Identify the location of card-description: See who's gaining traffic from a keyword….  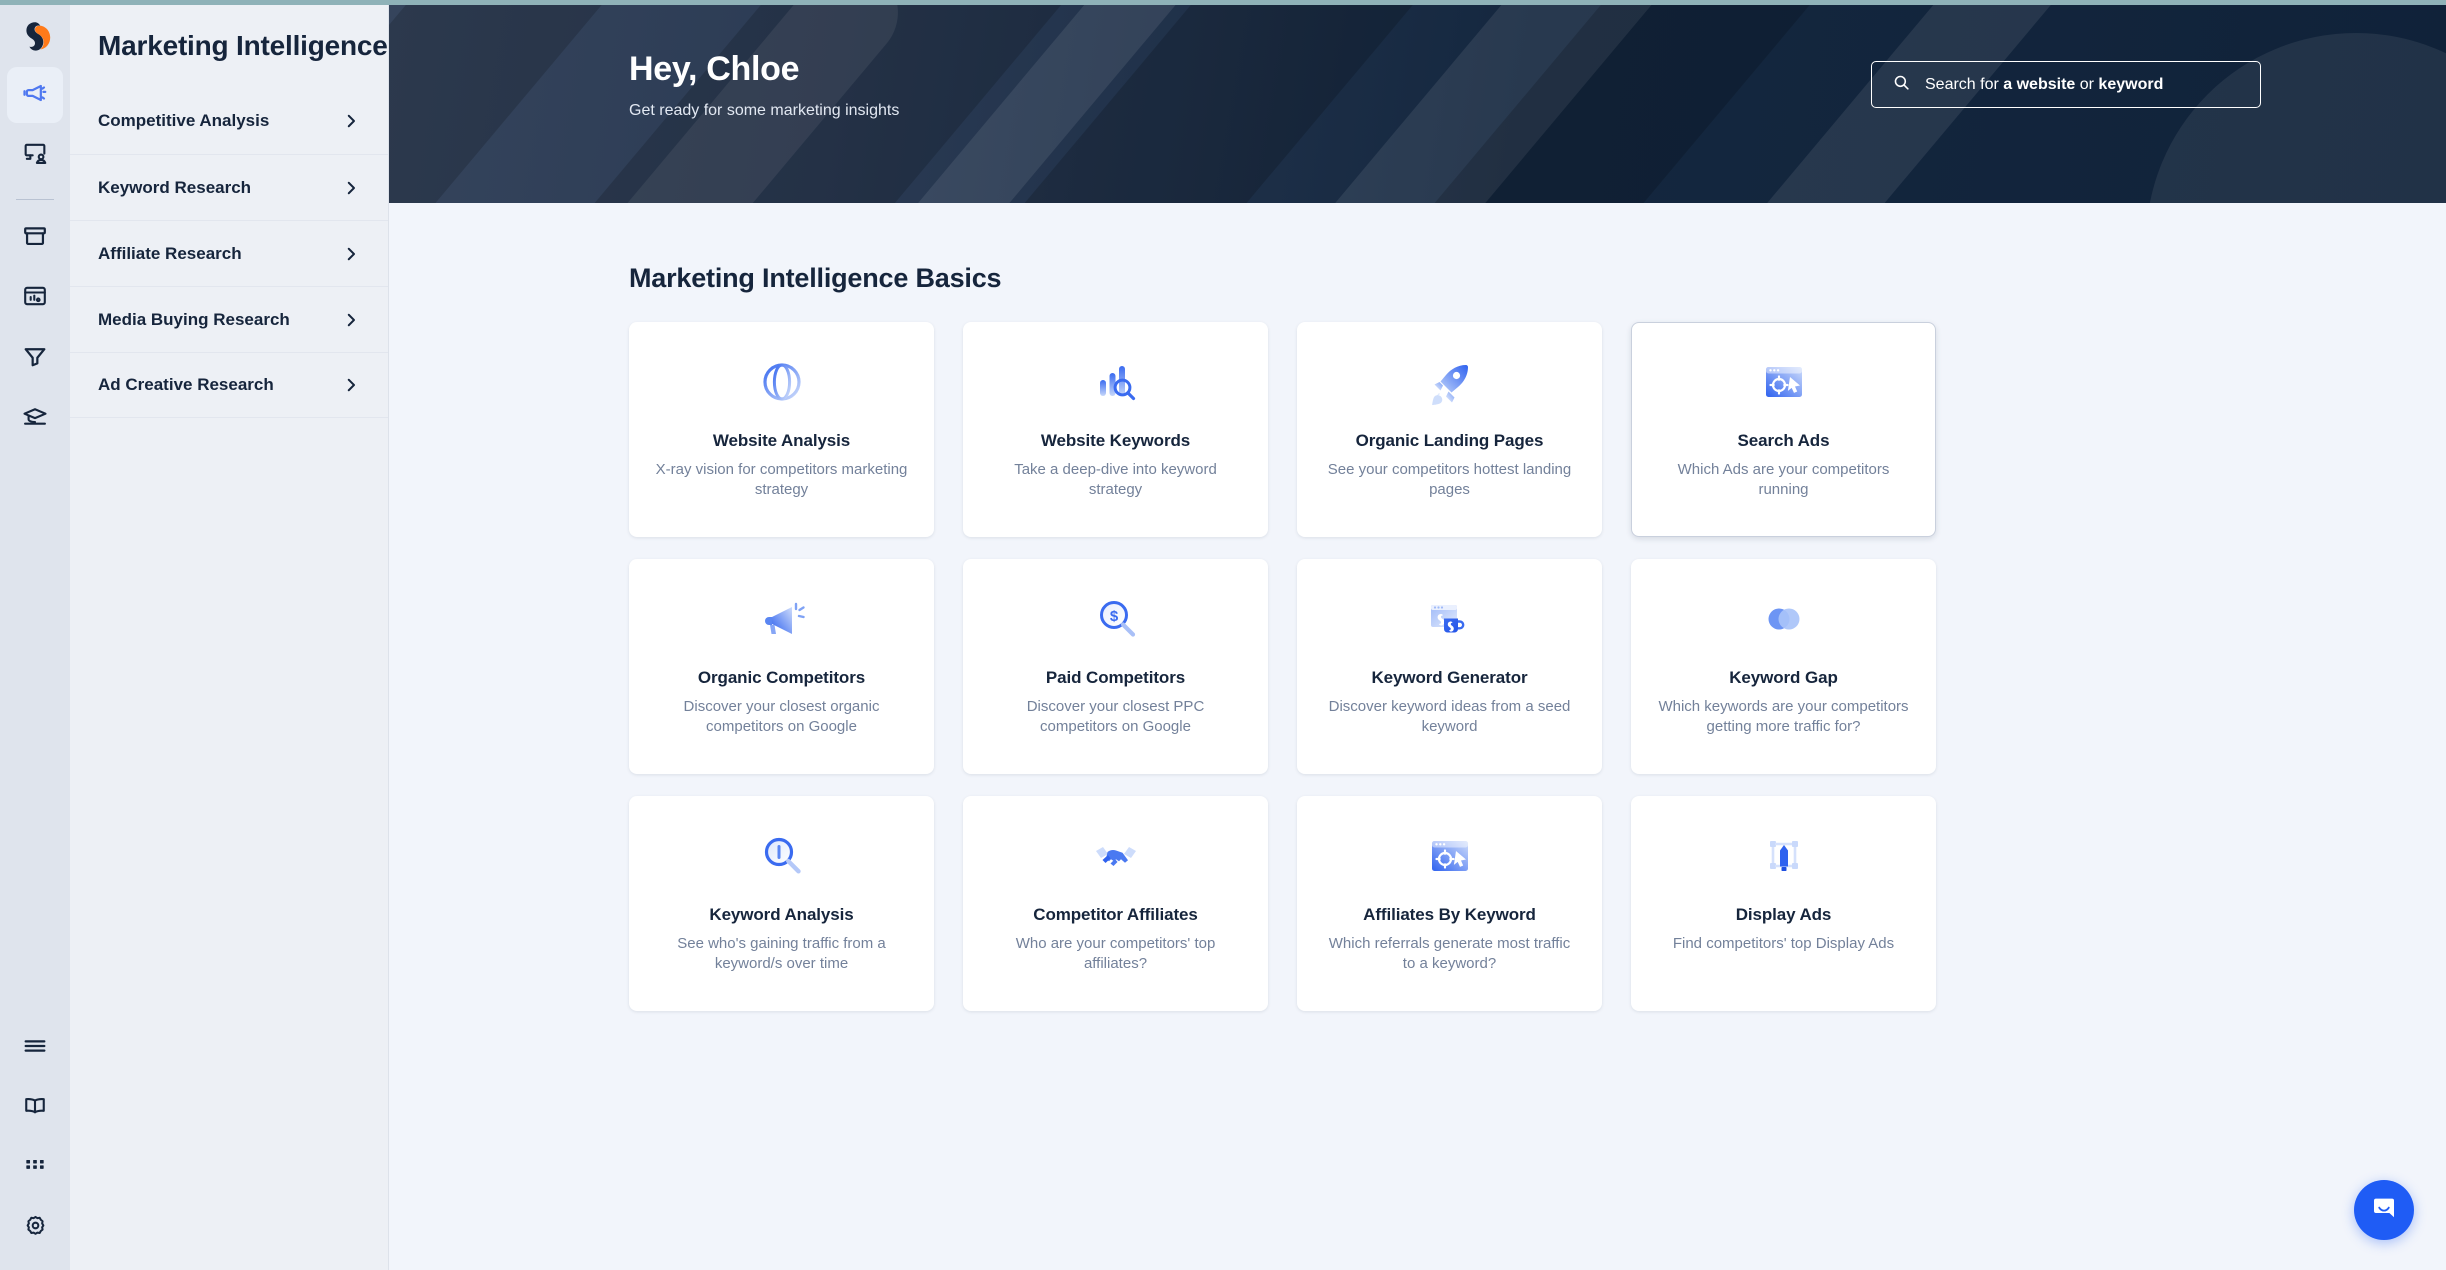
(781, 953).